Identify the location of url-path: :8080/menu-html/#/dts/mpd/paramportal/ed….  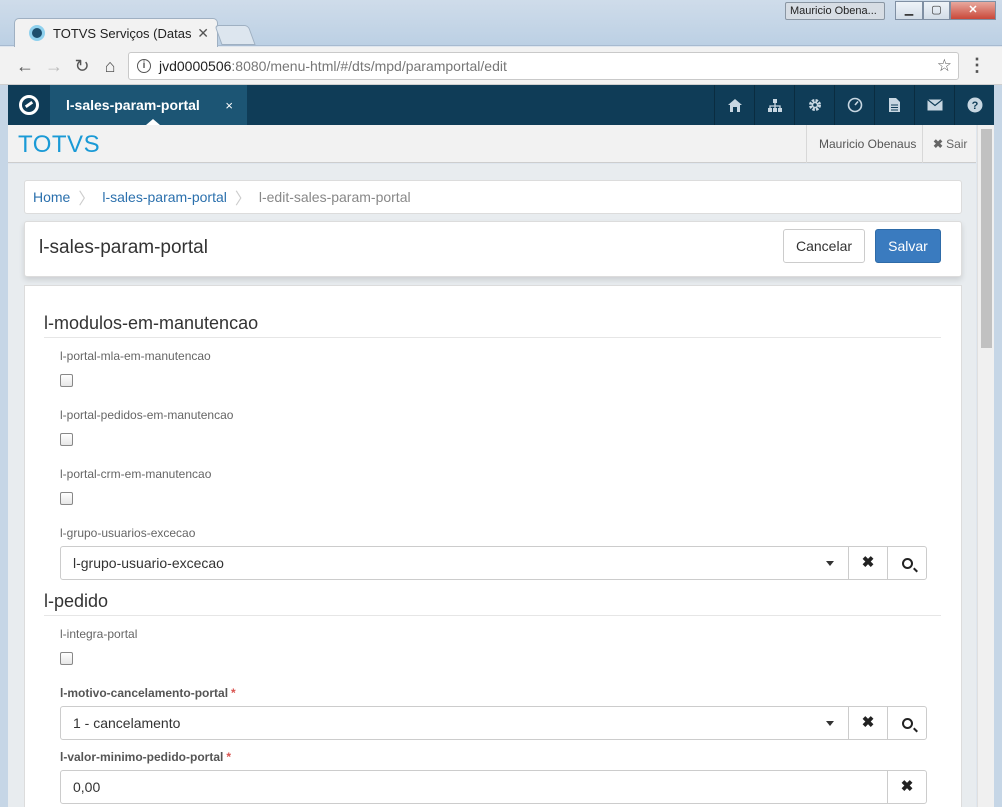
(369, 66).